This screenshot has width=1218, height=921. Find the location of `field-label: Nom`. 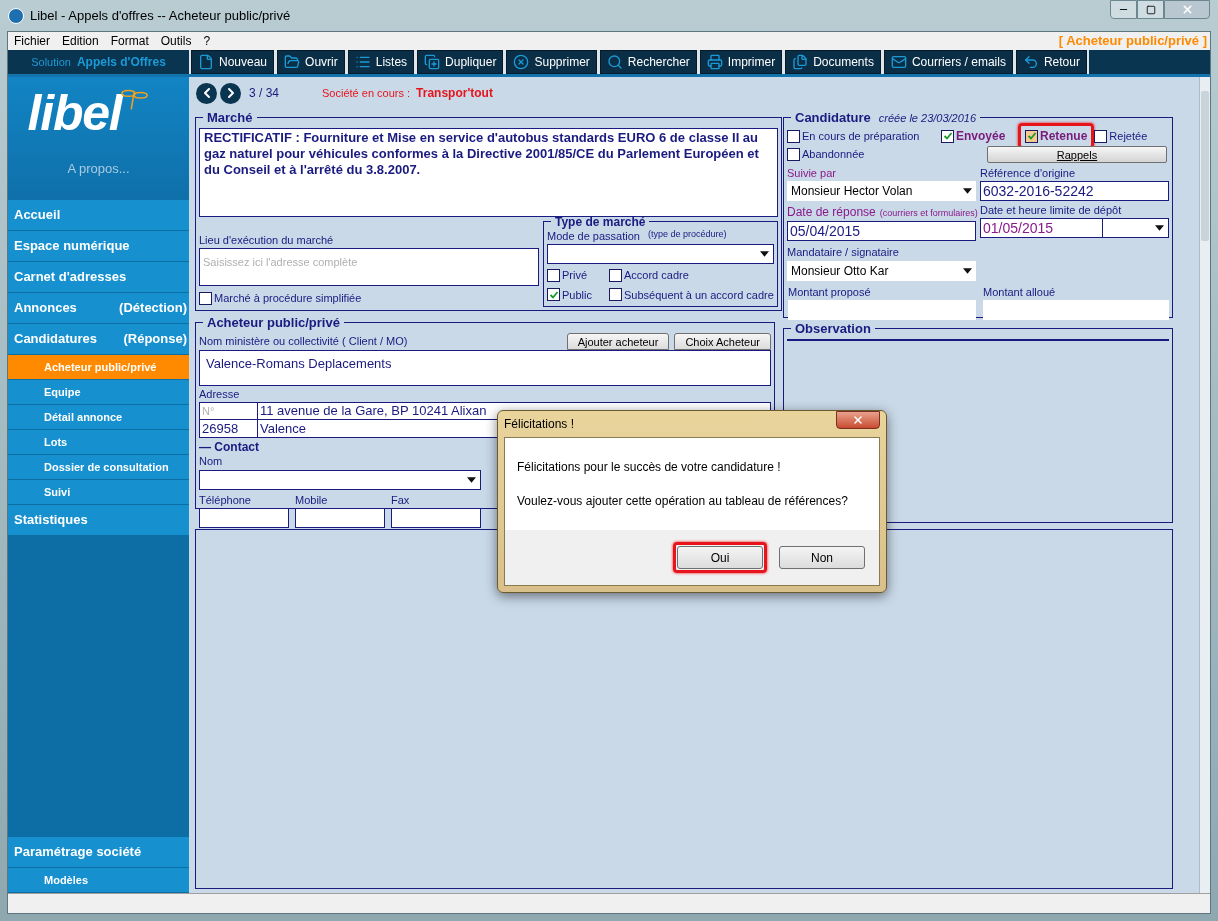

field-label: Nom is located at coordinates (211, 461).